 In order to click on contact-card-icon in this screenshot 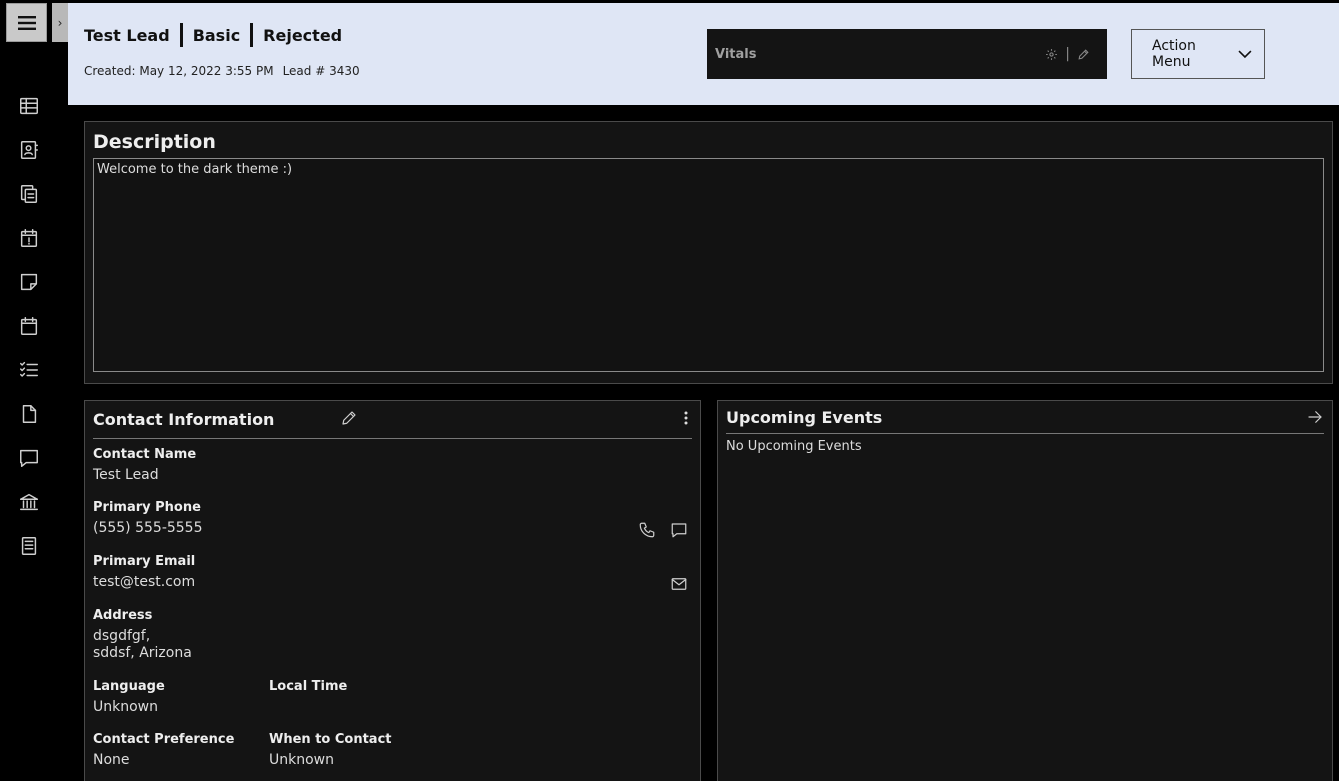, I will do `click(29, 150)`.